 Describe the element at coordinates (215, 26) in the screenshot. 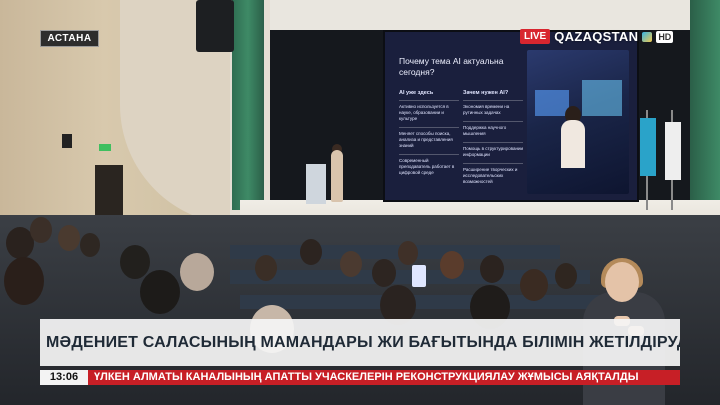

I see `wall-speaker` at that location.